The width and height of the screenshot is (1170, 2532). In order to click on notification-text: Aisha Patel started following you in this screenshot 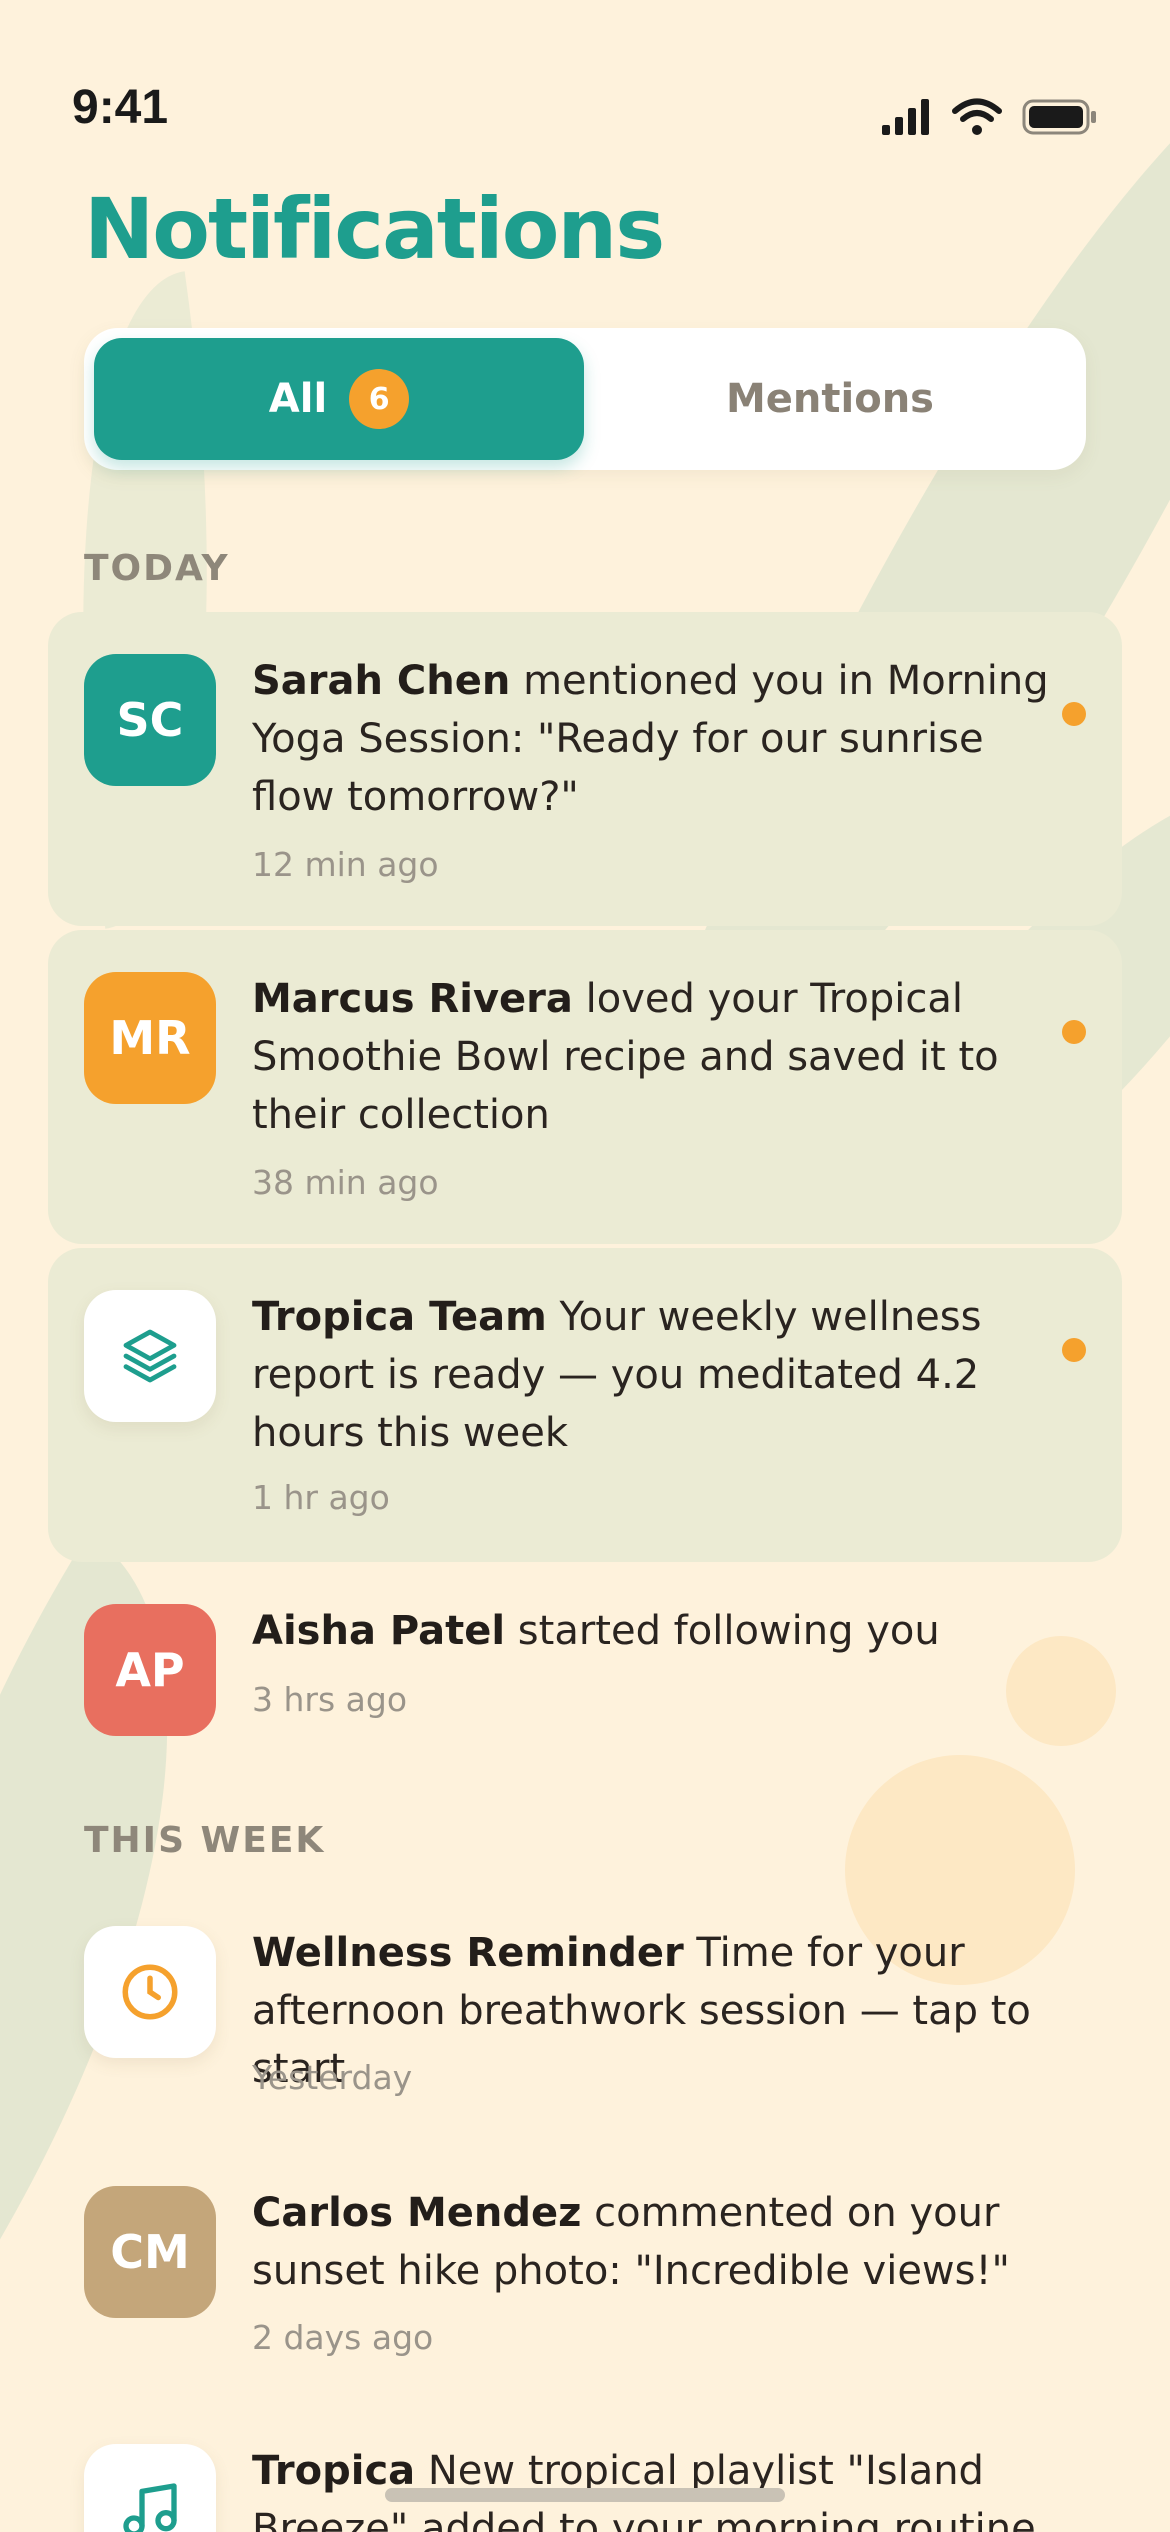, I will do `click(662, 1631)`.